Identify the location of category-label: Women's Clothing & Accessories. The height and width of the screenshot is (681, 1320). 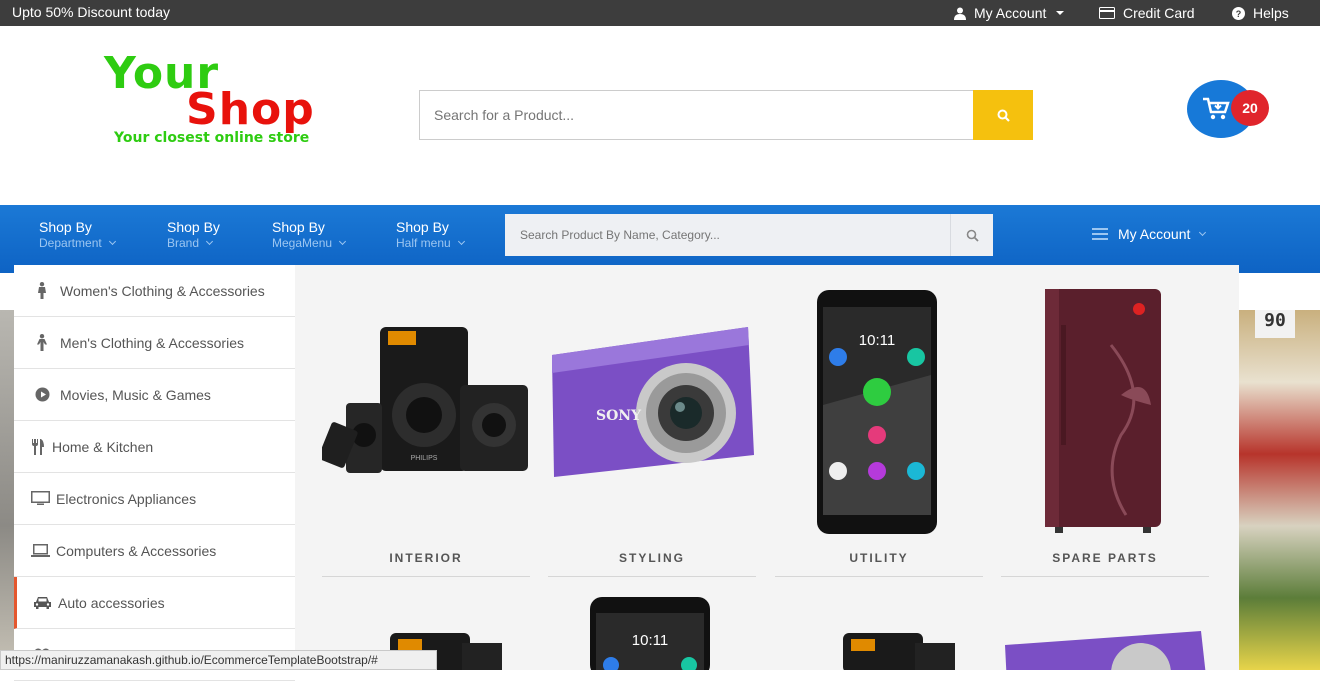
(162, 290).